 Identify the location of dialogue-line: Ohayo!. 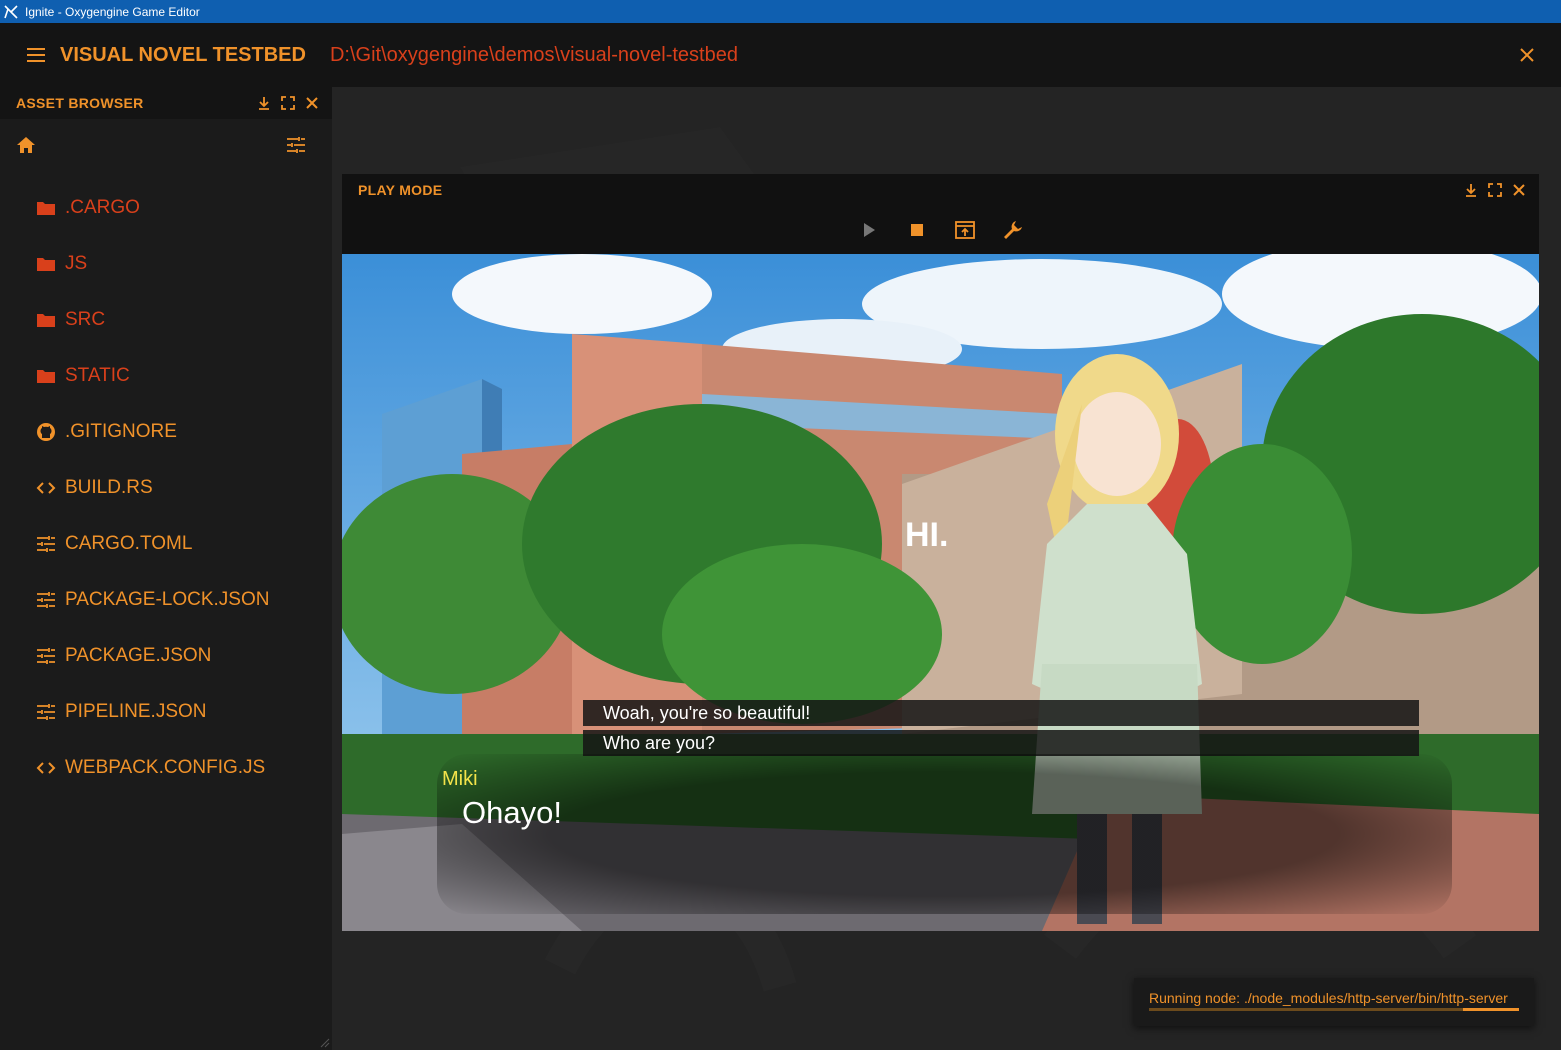
(512, 812).